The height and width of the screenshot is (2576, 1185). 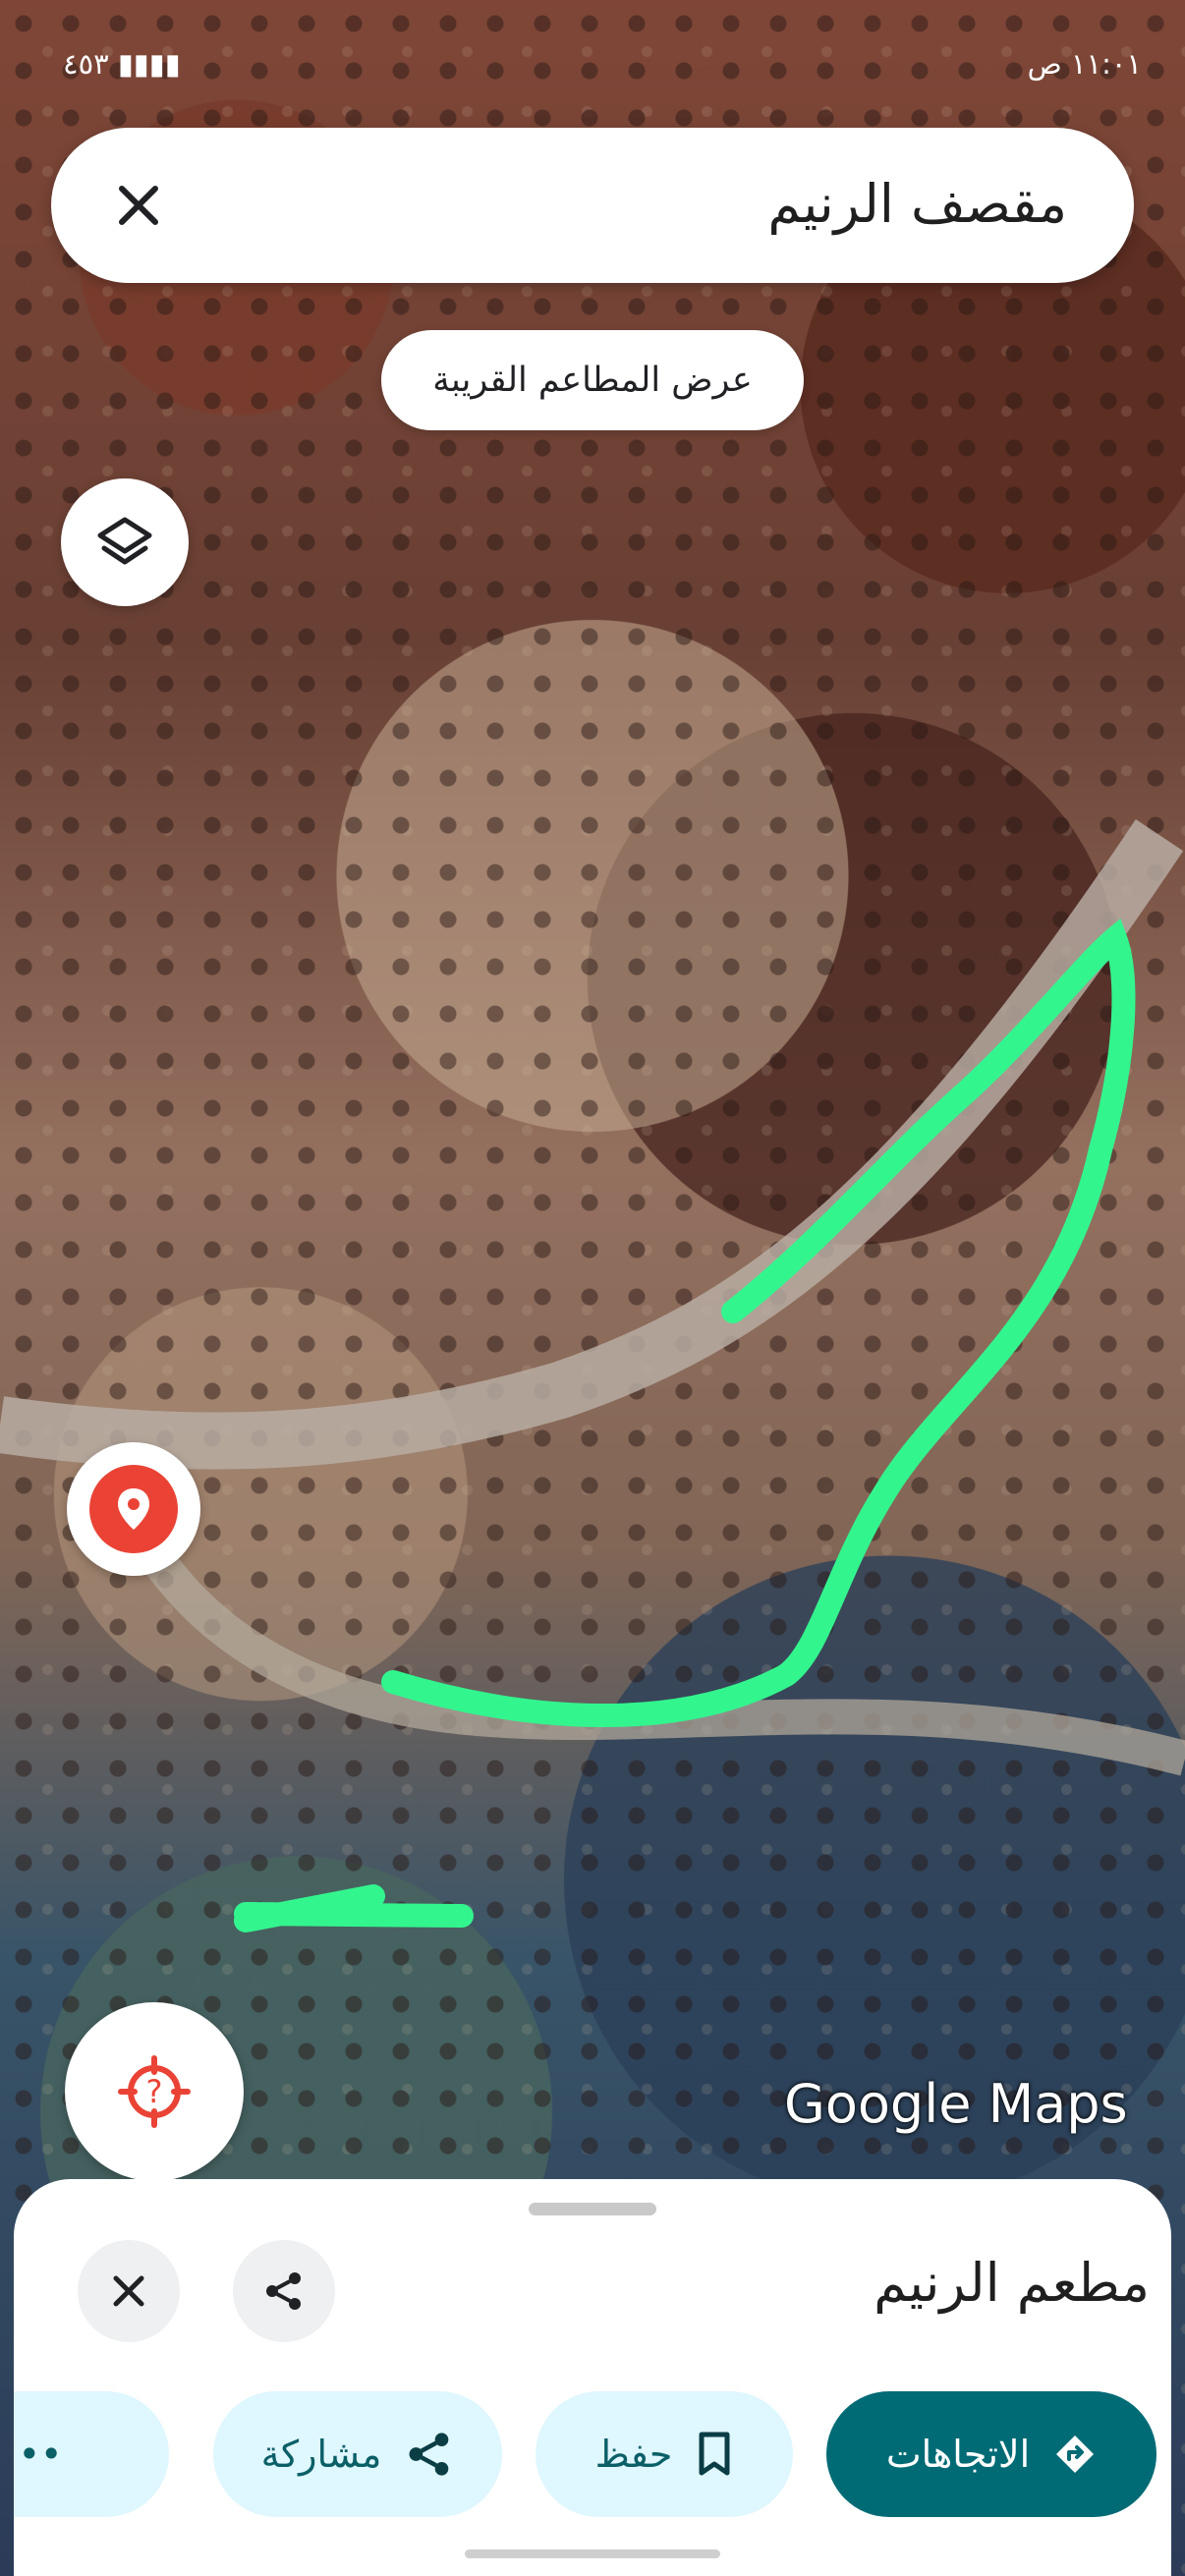 I want to click on share-button: مشاركة, so click(x=357, y=2454).